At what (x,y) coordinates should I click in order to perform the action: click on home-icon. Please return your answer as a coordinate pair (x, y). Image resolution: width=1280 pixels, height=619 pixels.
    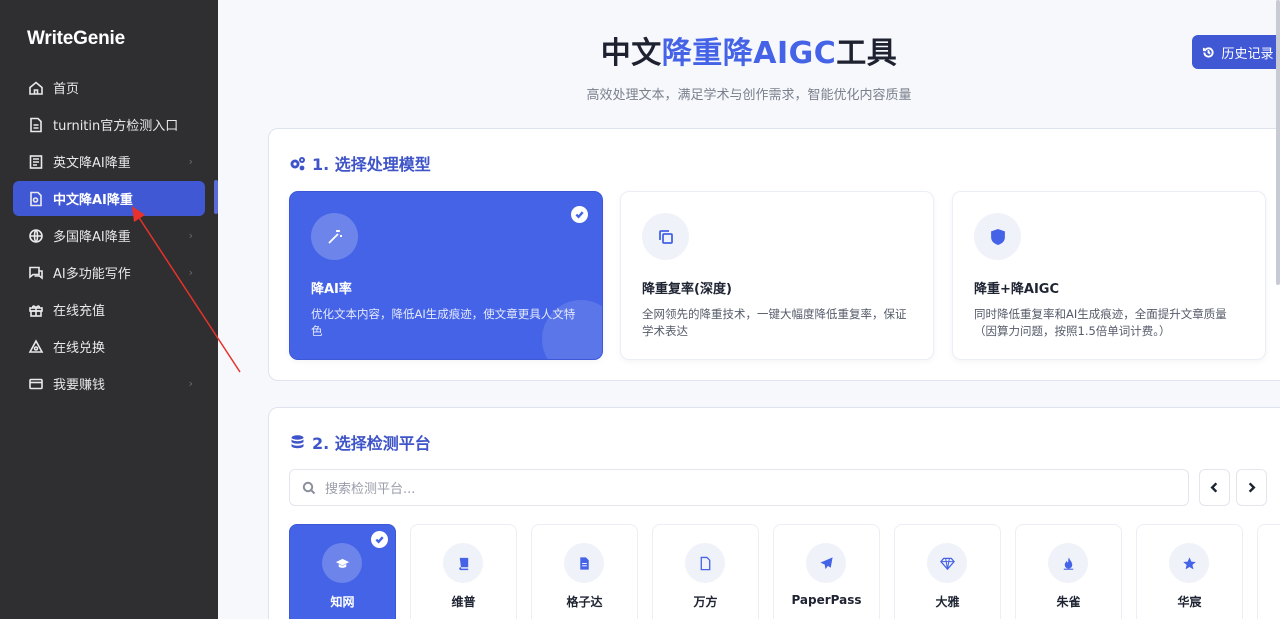
    Looking at the image, I should click on (36, 88).